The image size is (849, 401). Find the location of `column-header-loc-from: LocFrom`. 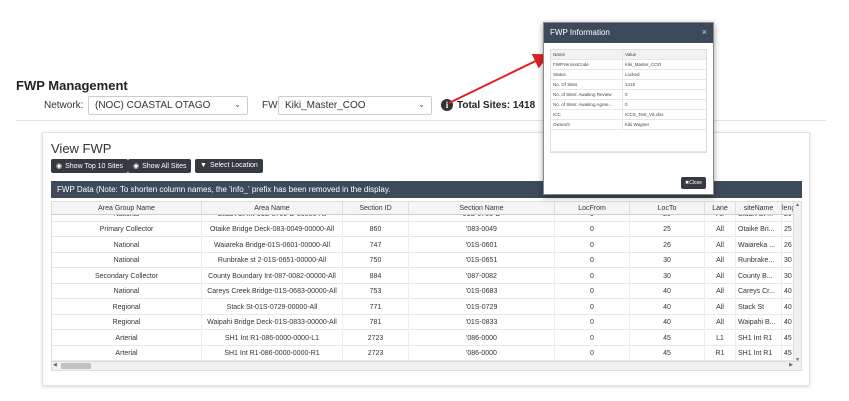

column-header-loc-from: LocFrom is located at coordinates (592, 208).